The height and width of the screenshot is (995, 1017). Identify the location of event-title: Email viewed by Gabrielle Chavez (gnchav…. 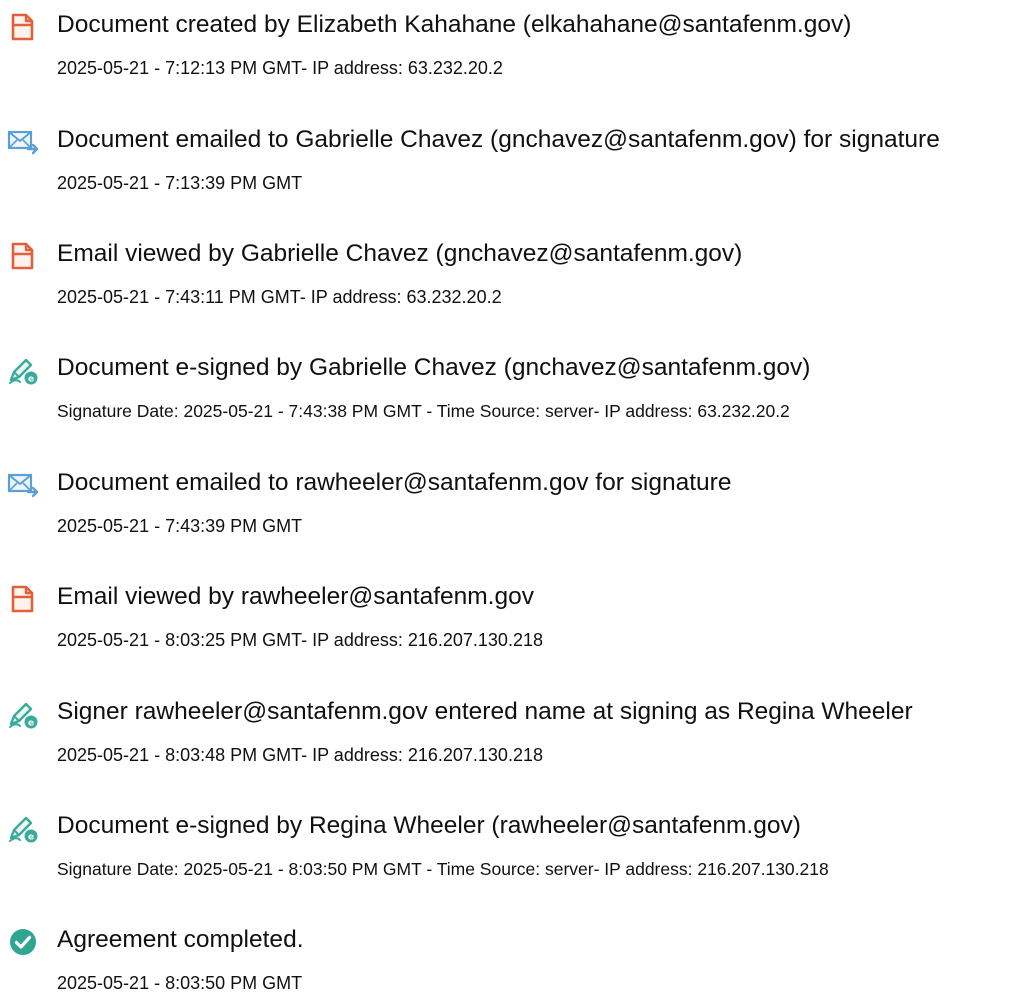
(400, 253).